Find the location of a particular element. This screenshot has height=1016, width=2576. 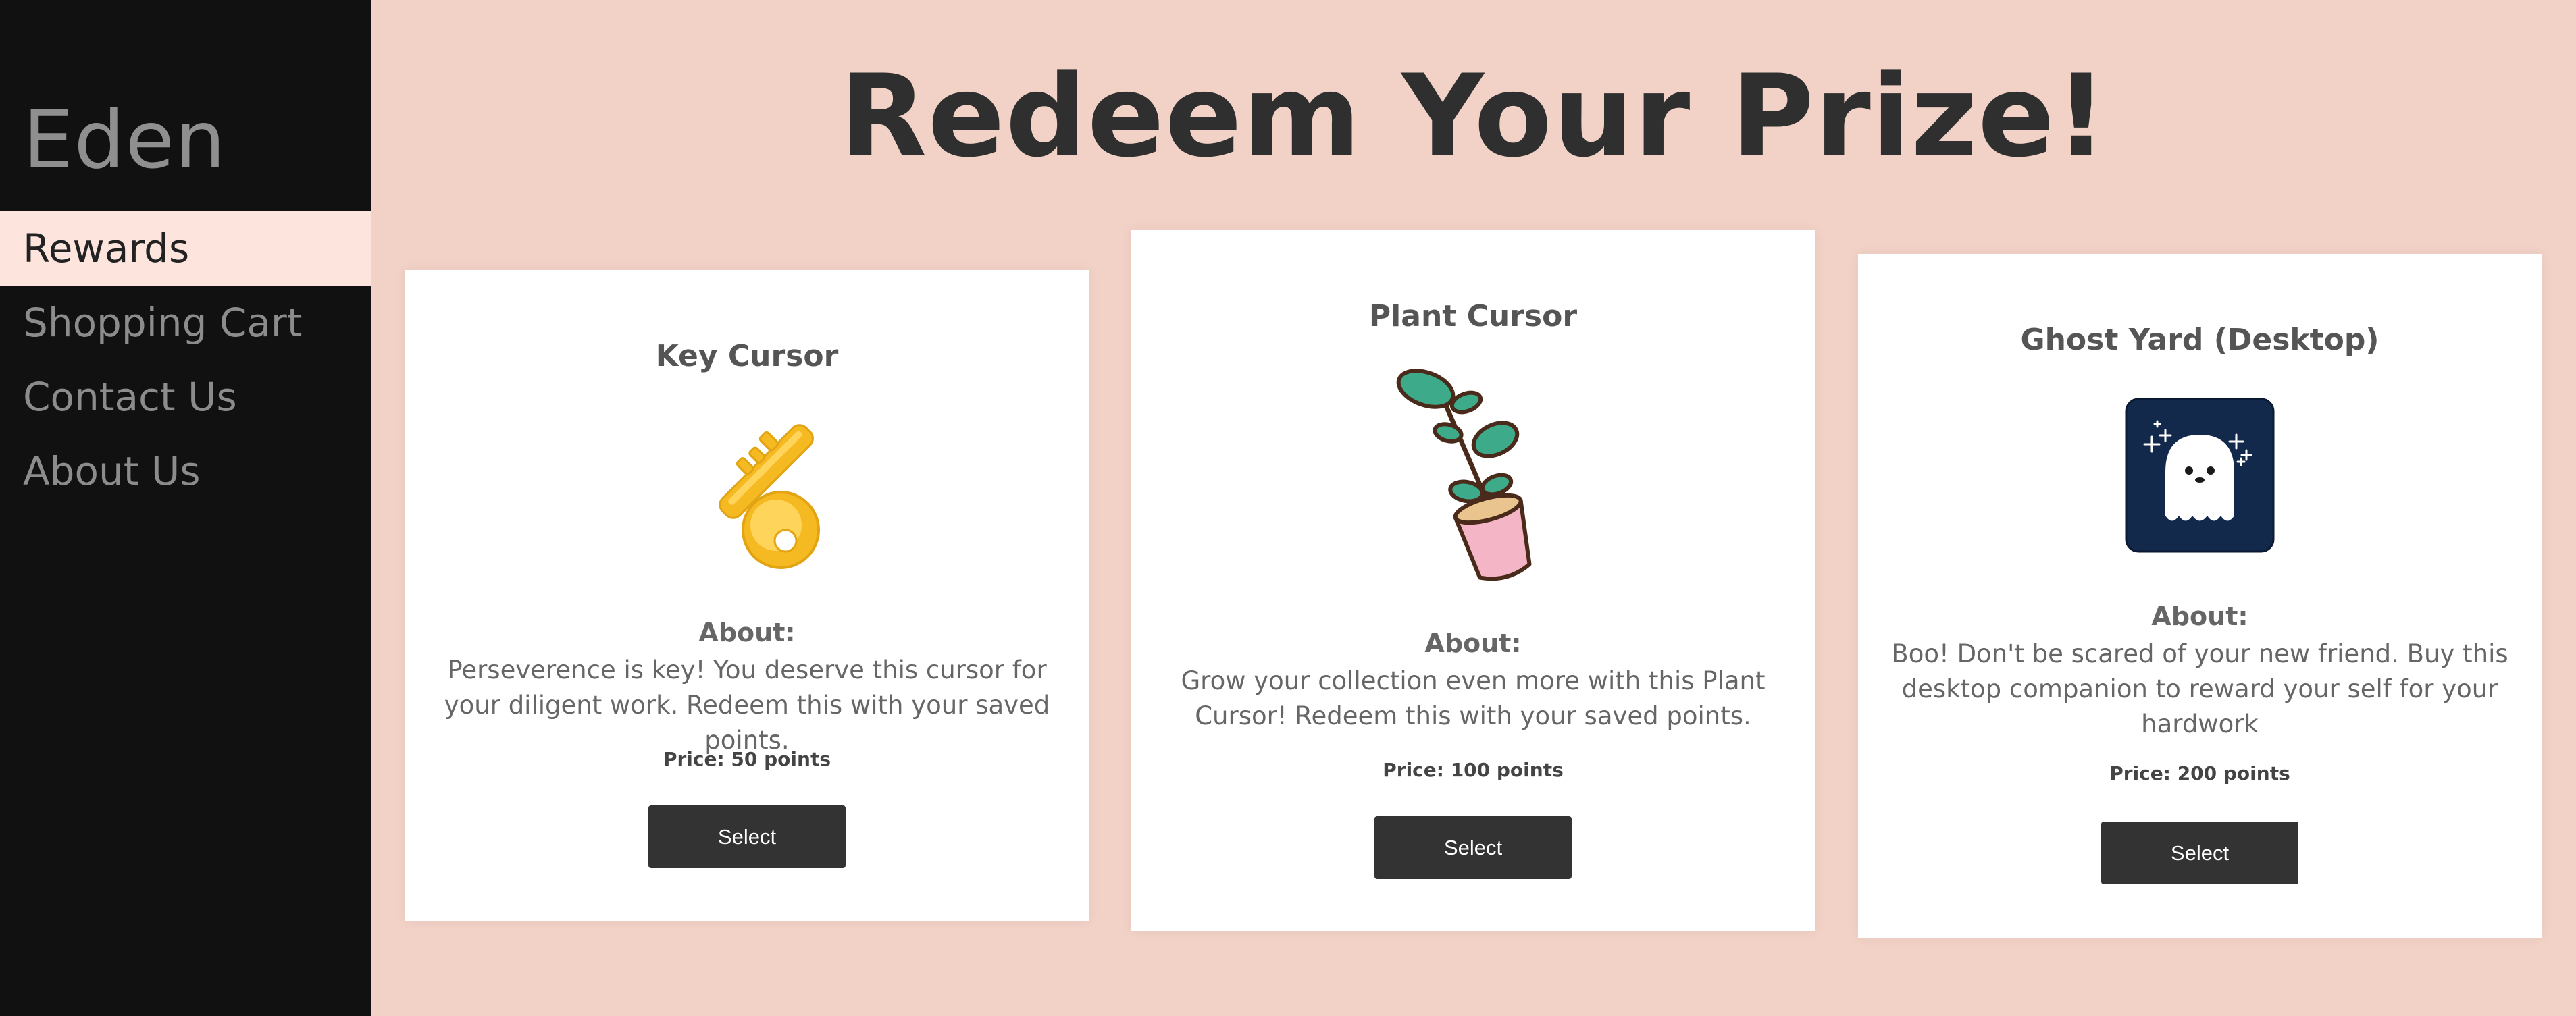

key-icon is located at coordinates (747, 494).